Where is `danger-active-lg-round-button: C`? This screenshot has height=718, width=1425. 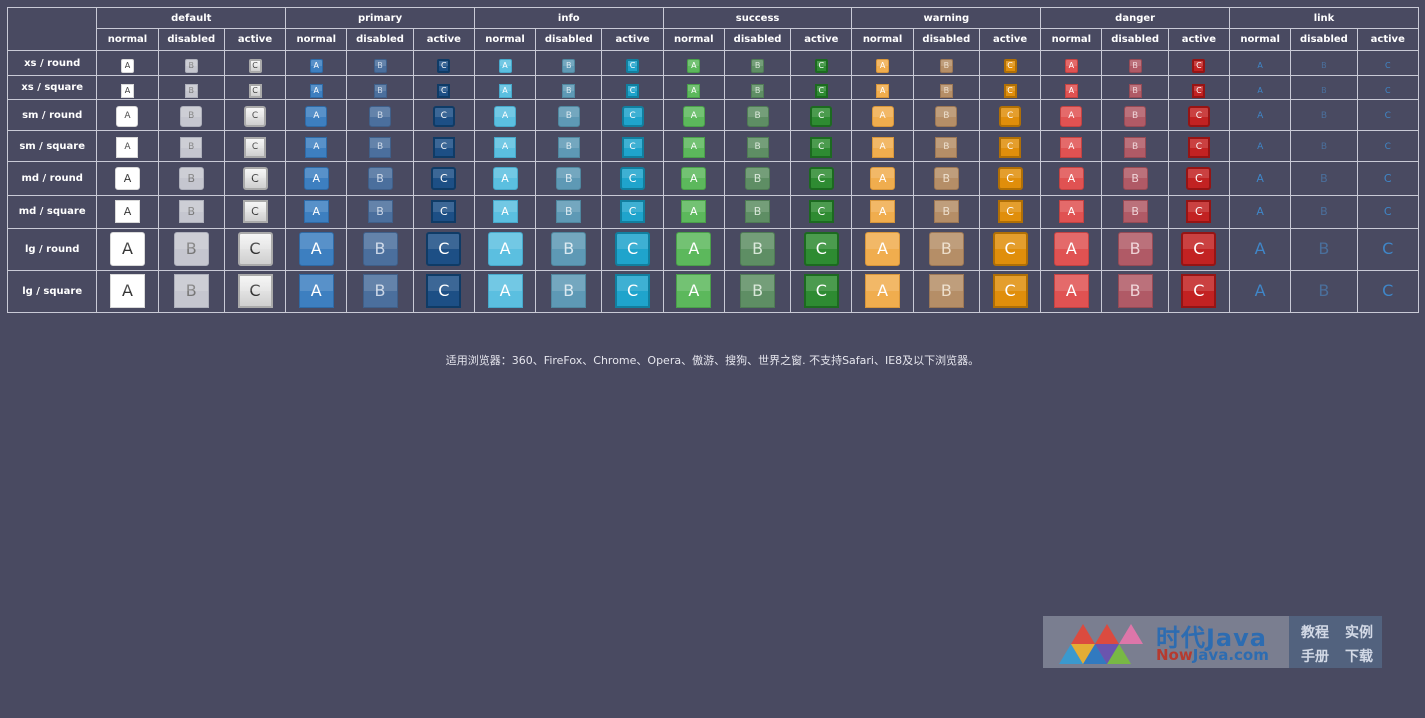 danger-active-lg-round-button: C is located at coordinates (1199, 249).